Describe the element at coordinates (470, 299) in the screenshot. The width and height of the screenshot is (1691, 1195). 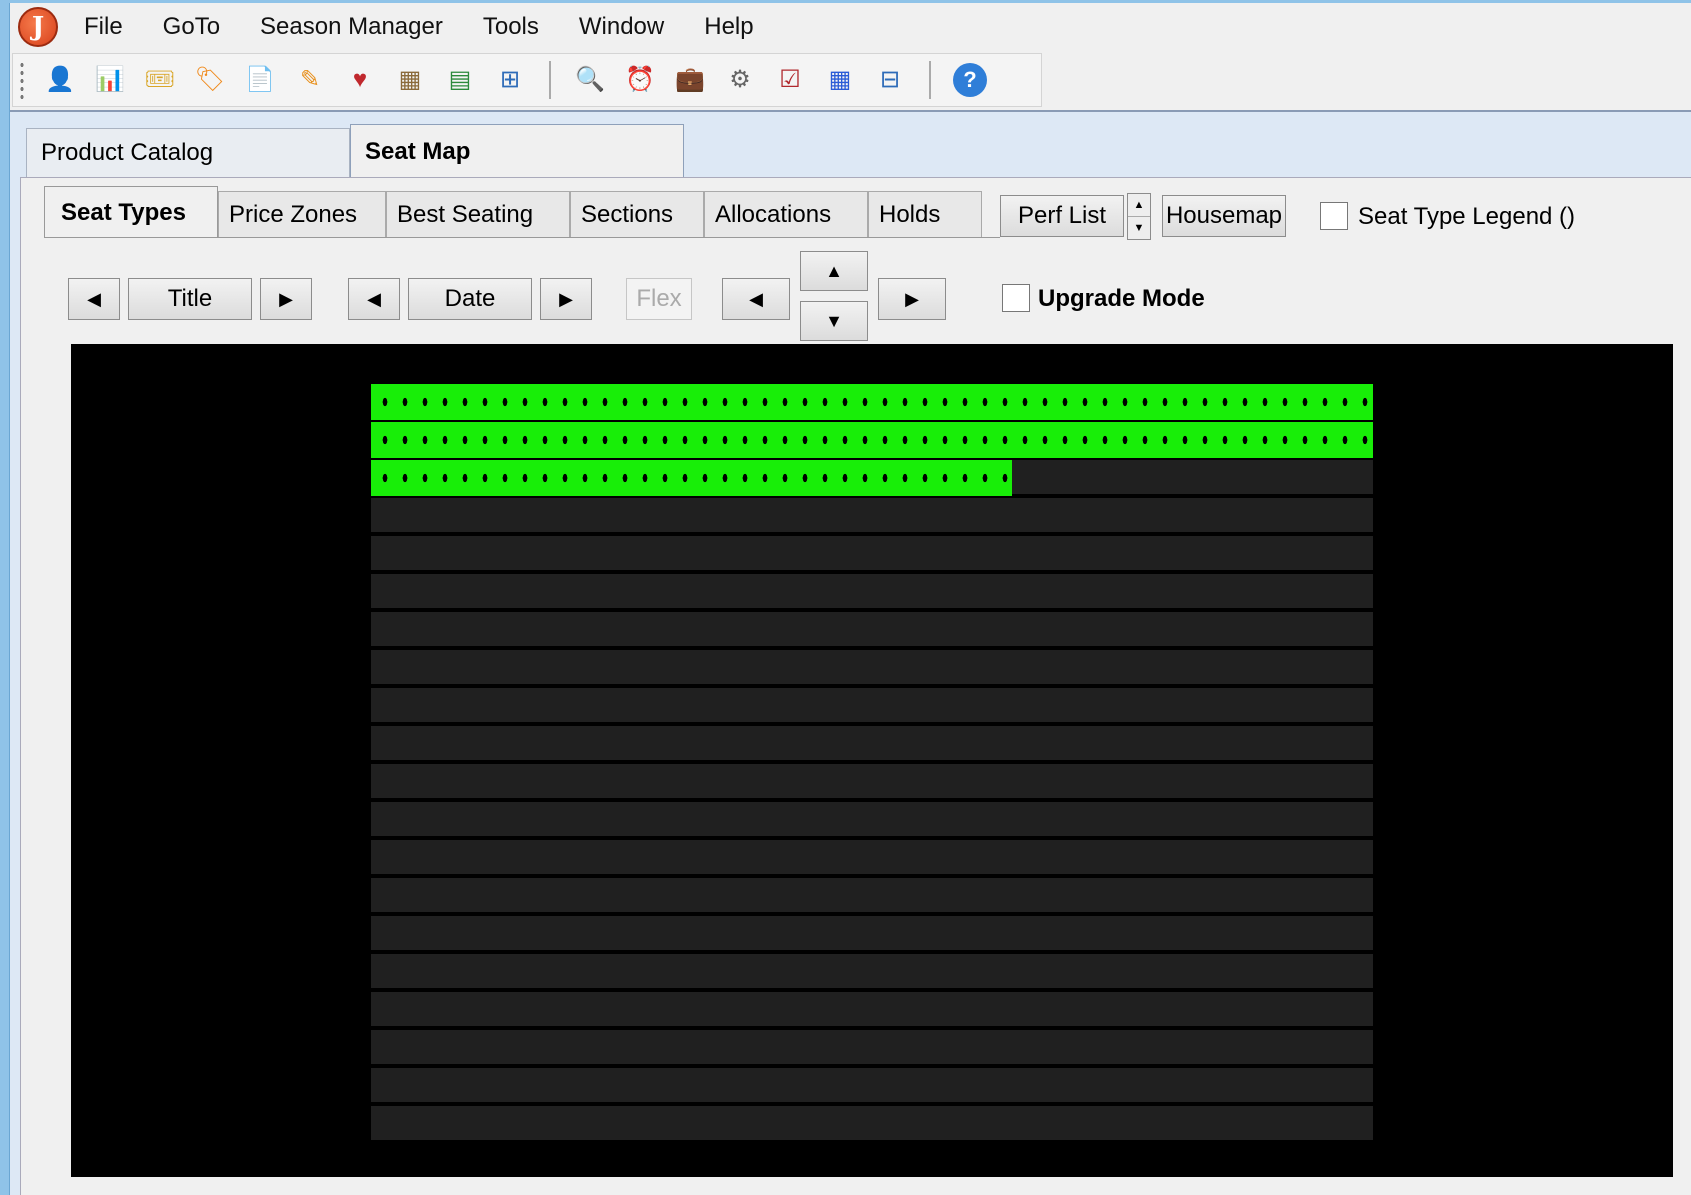
I see `date-button: Date` at that location.